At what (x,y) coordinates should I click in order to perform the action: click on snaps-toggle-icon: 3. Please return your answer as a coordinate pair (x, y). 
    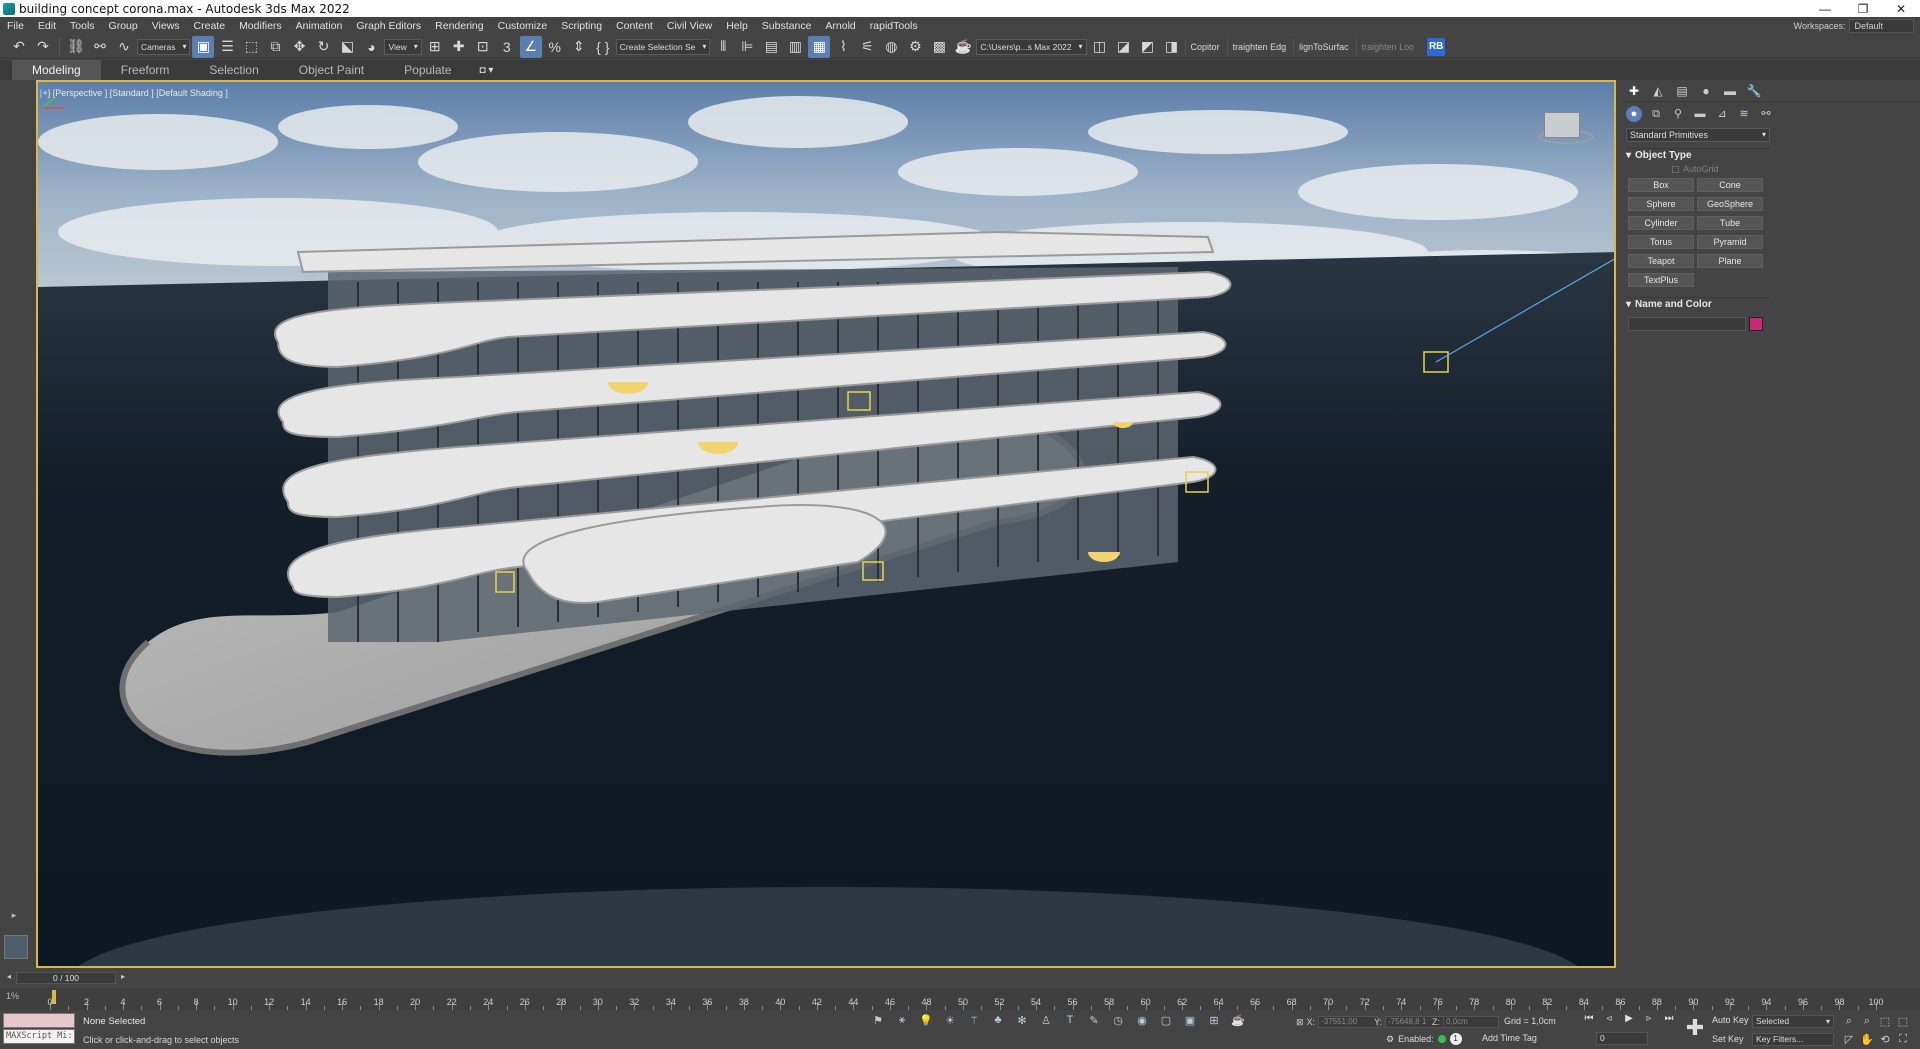
    Looking at the image, I should click on (507, 47).